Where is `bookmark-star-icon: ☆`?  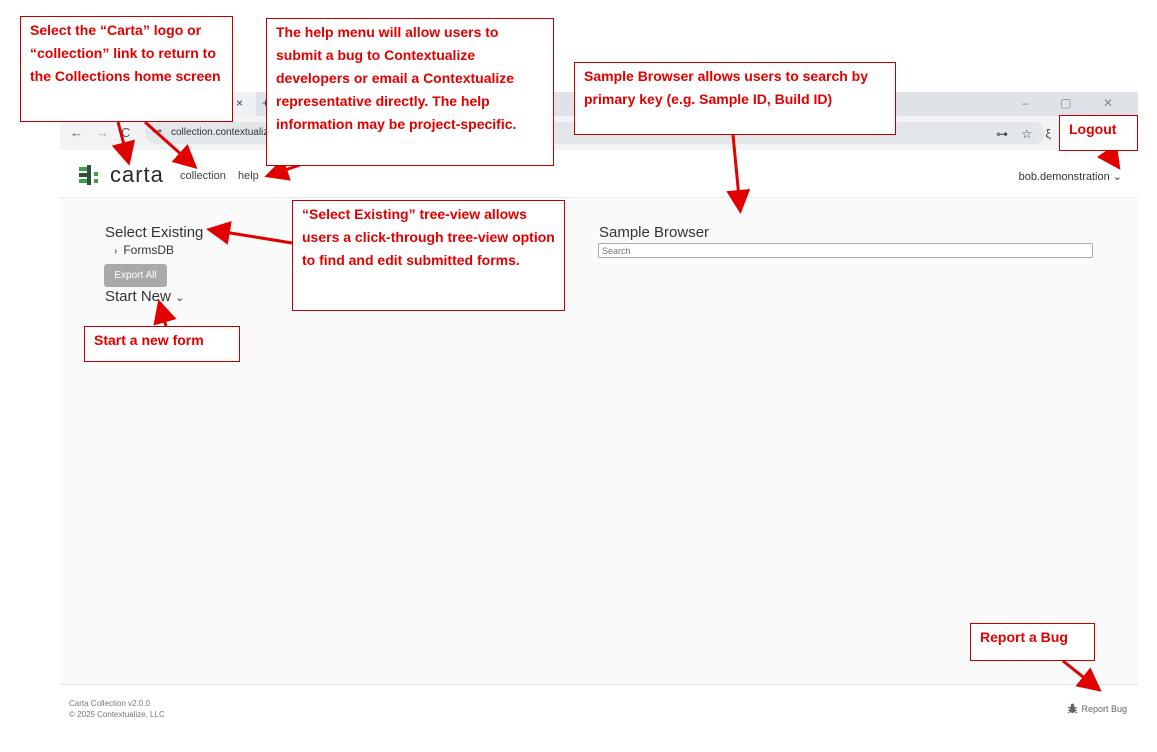 bookmark-star-icon: ☆ is located at coordinates (1026, 134).